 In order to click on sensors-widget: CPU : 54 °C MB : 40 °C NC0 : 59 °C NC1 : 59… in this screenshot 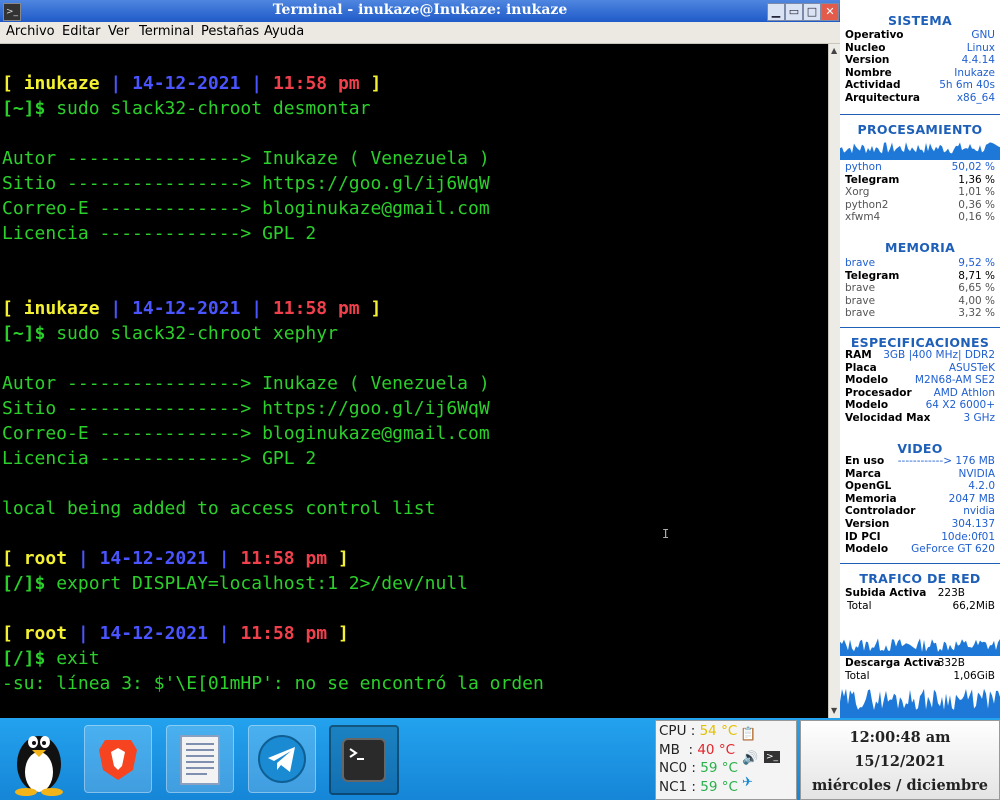, I will do `click(726, 760)`.